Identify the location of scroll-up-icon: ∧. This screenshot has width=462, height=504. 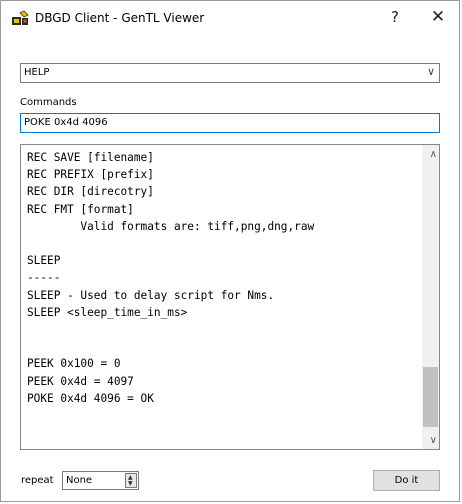
(433, 154).